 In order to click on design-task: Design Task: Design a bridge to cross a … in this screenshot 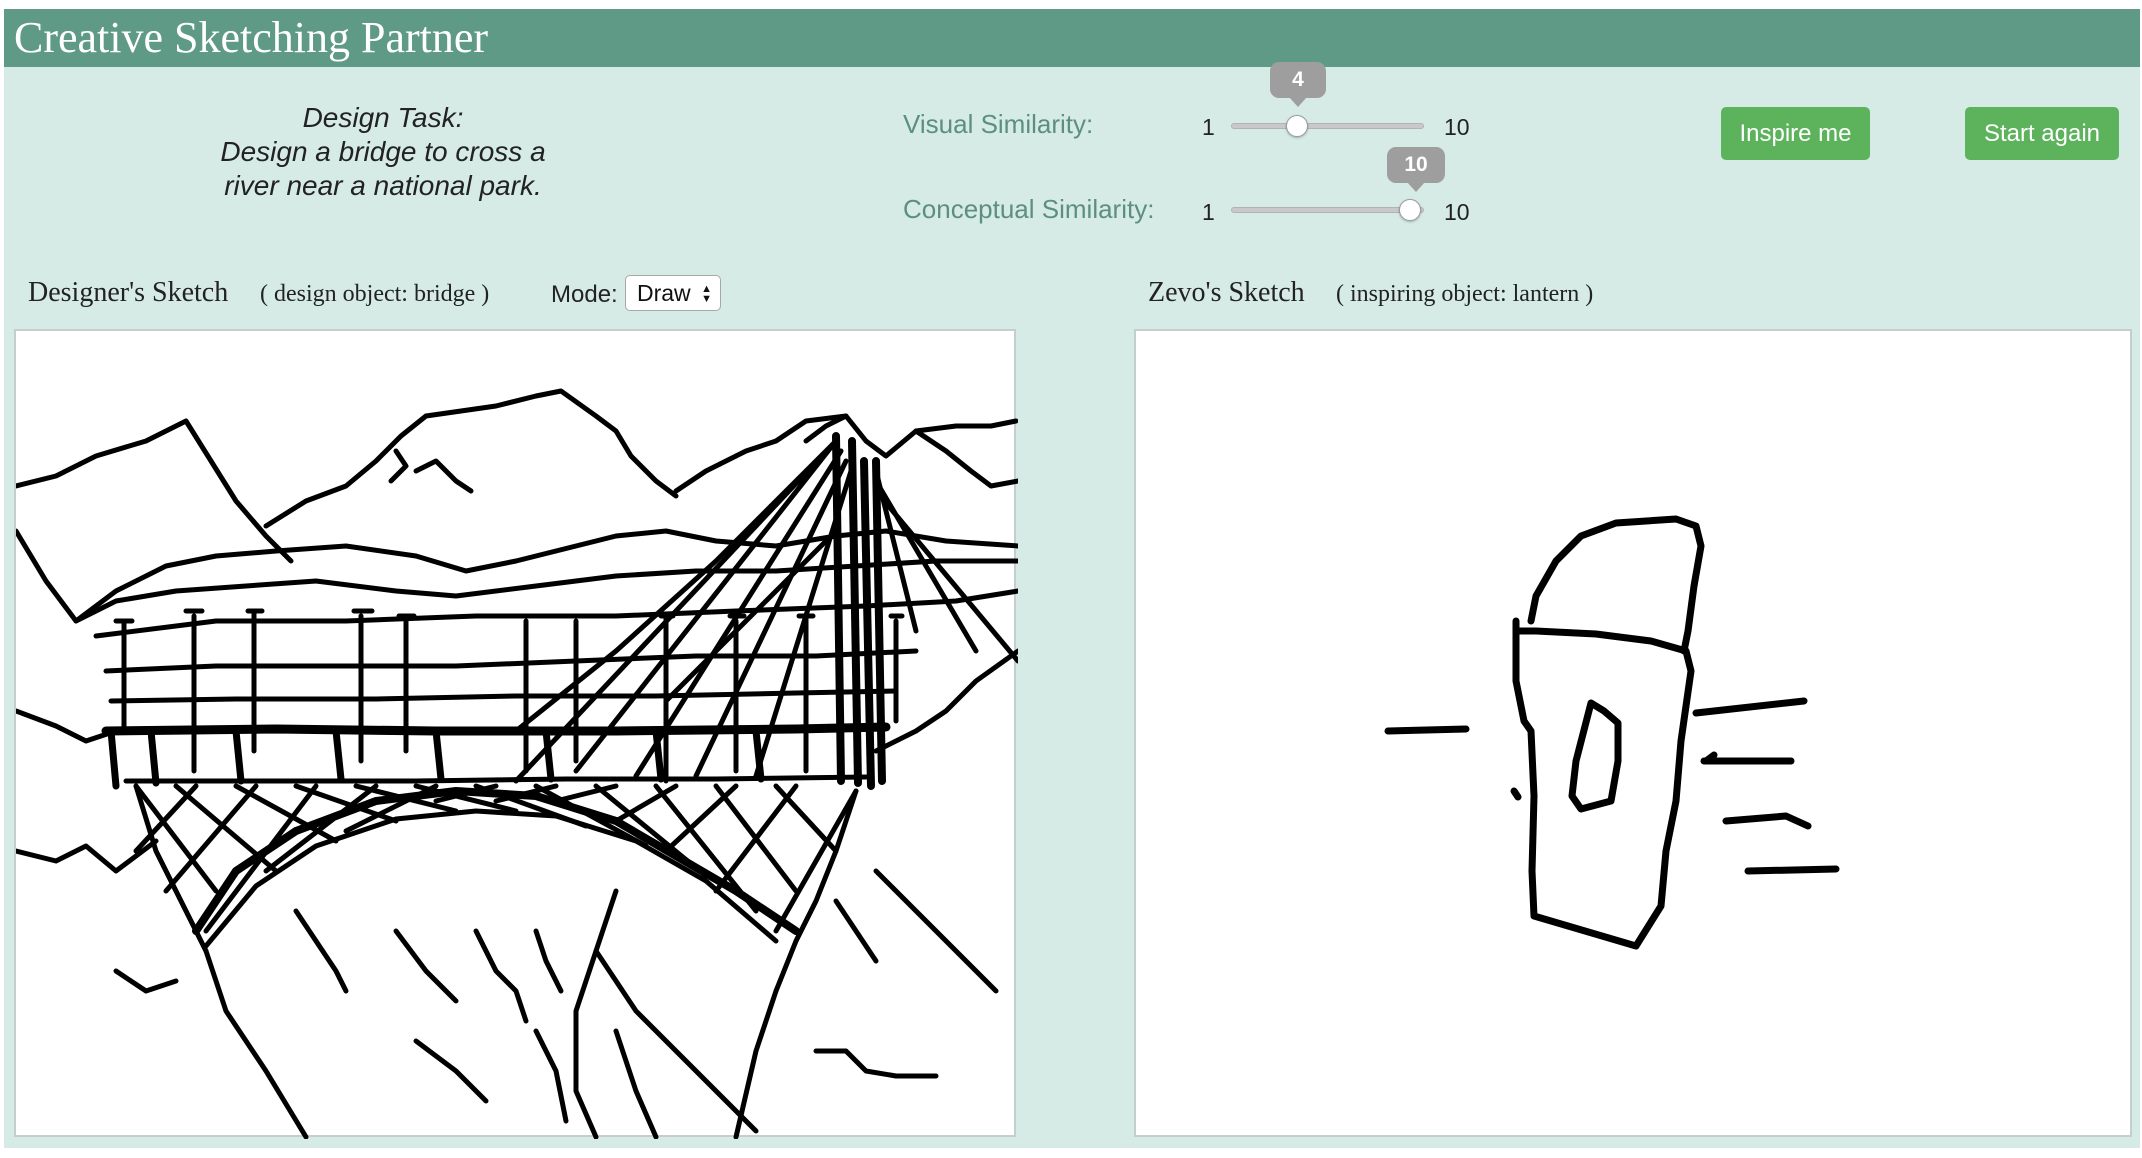, I will do `click(383, 152)`.